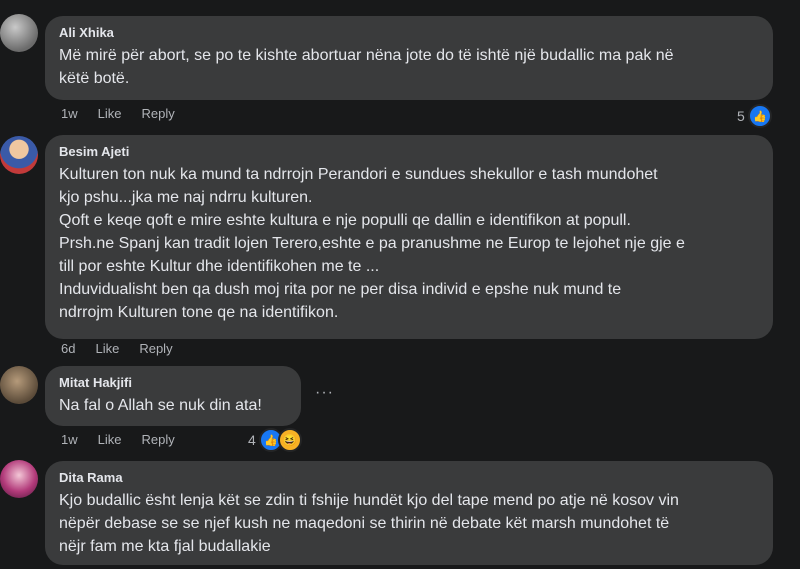 This screenshot has width=800, height=569. I want to click on comment-author: Dita Rama, so click(409, 477).